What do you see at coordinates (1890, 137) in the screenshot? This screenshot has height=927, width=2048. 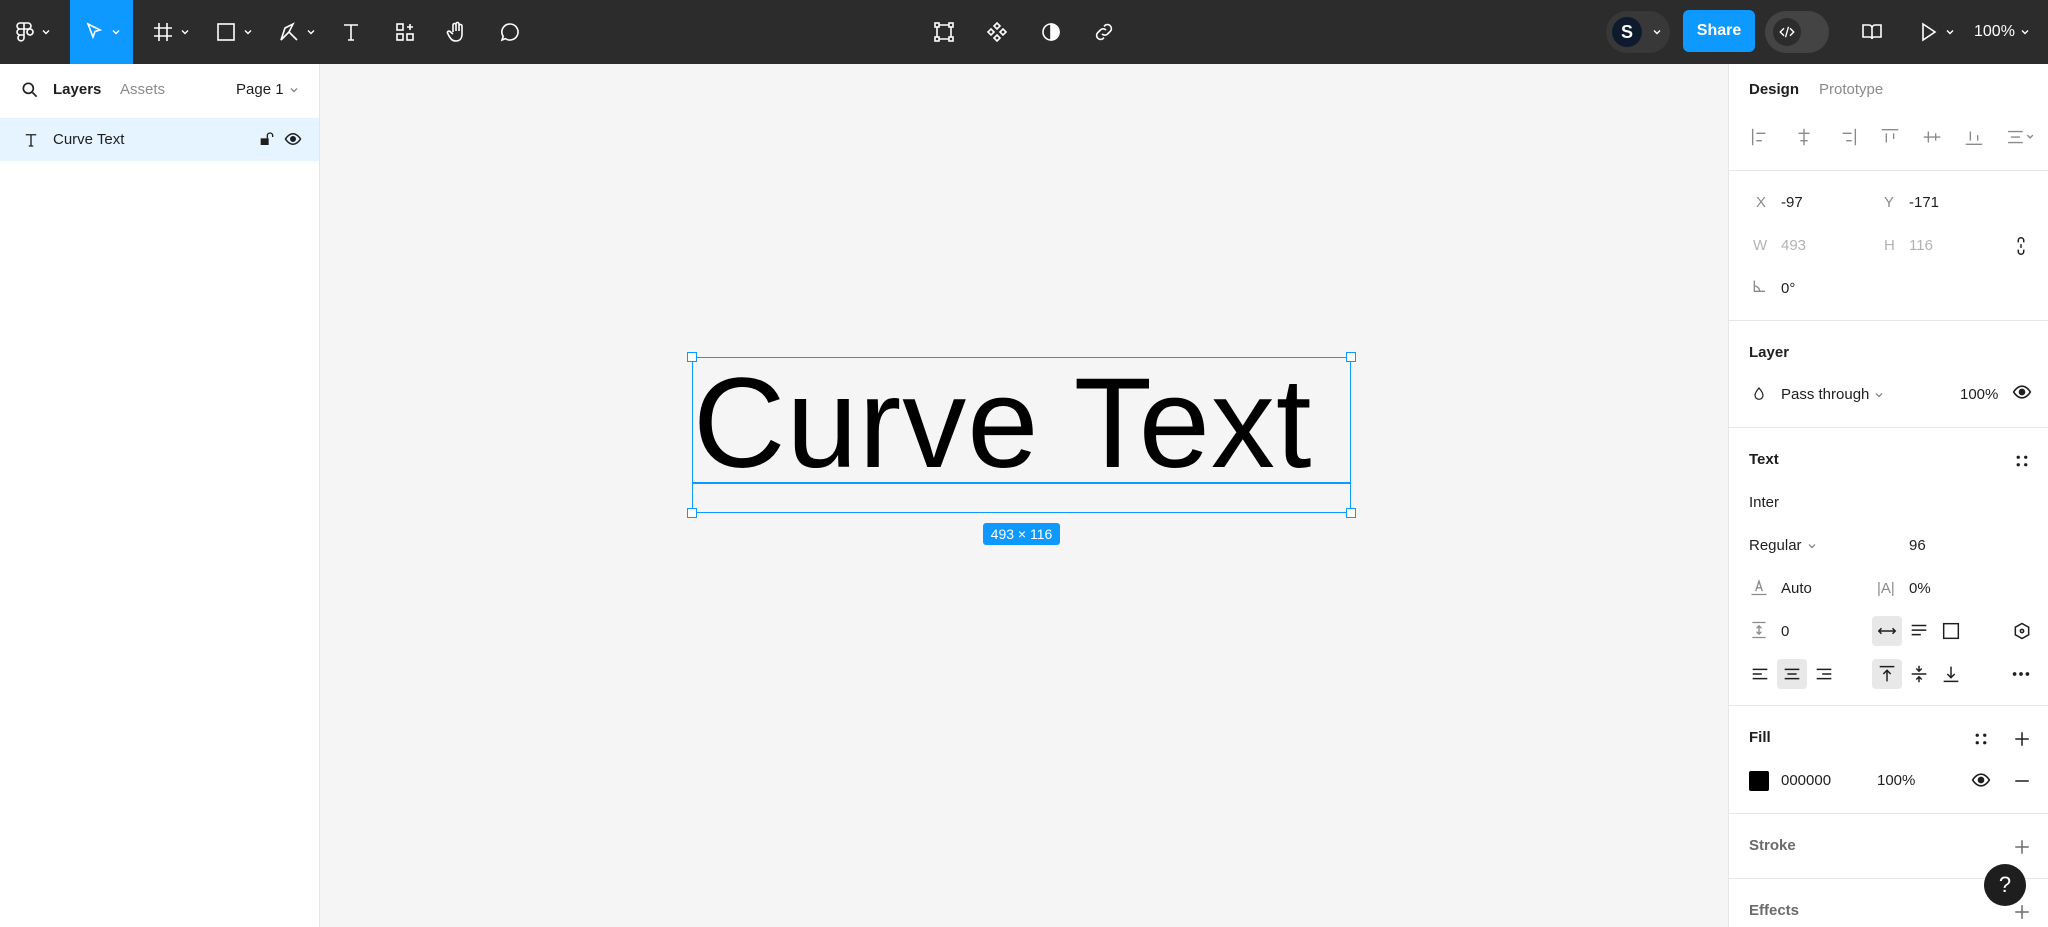 I see `align-top-icon` at bounding box center [1890, 137].